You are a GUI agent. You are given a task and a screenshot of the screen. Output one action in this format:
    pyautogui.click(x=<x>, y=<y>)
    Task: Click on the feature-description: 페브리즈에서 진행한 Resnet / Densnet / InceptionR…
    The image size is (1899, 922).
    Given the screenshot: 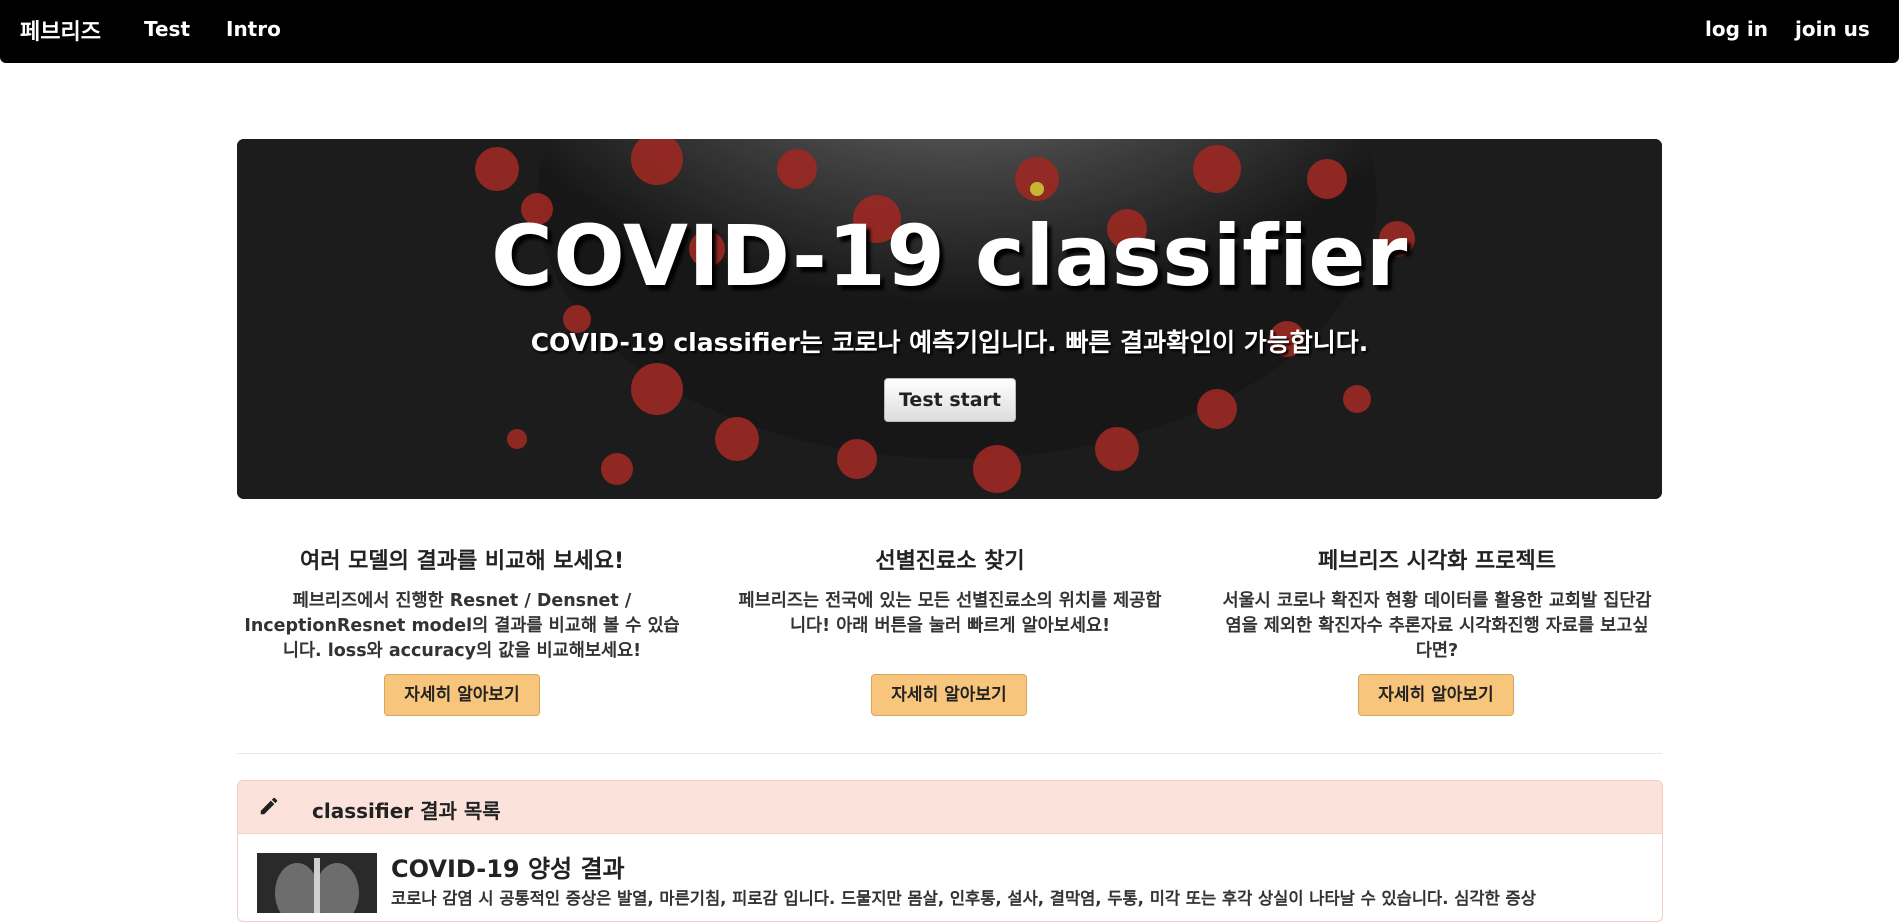 What is the action you would take?
    pyautogui.click(x=462, y=626)
    